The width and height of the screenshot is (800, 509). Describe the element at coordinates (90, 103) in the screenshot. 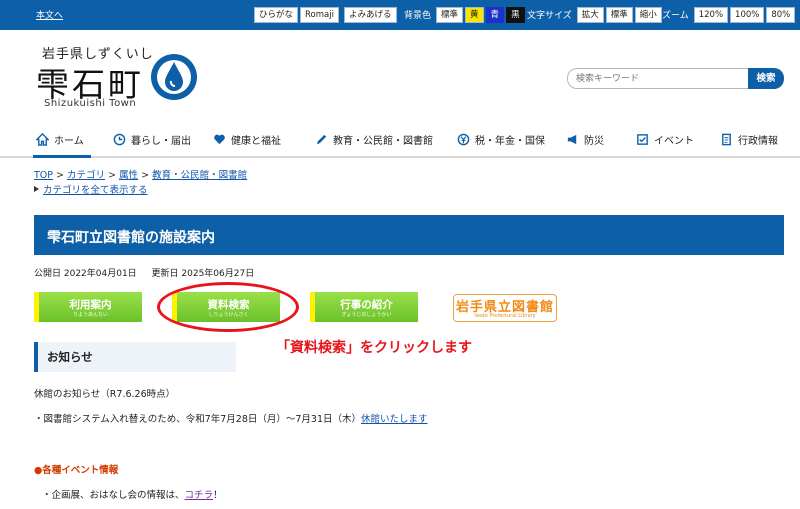

I see `logo-english-text: Shizukuishi Town` at that location.